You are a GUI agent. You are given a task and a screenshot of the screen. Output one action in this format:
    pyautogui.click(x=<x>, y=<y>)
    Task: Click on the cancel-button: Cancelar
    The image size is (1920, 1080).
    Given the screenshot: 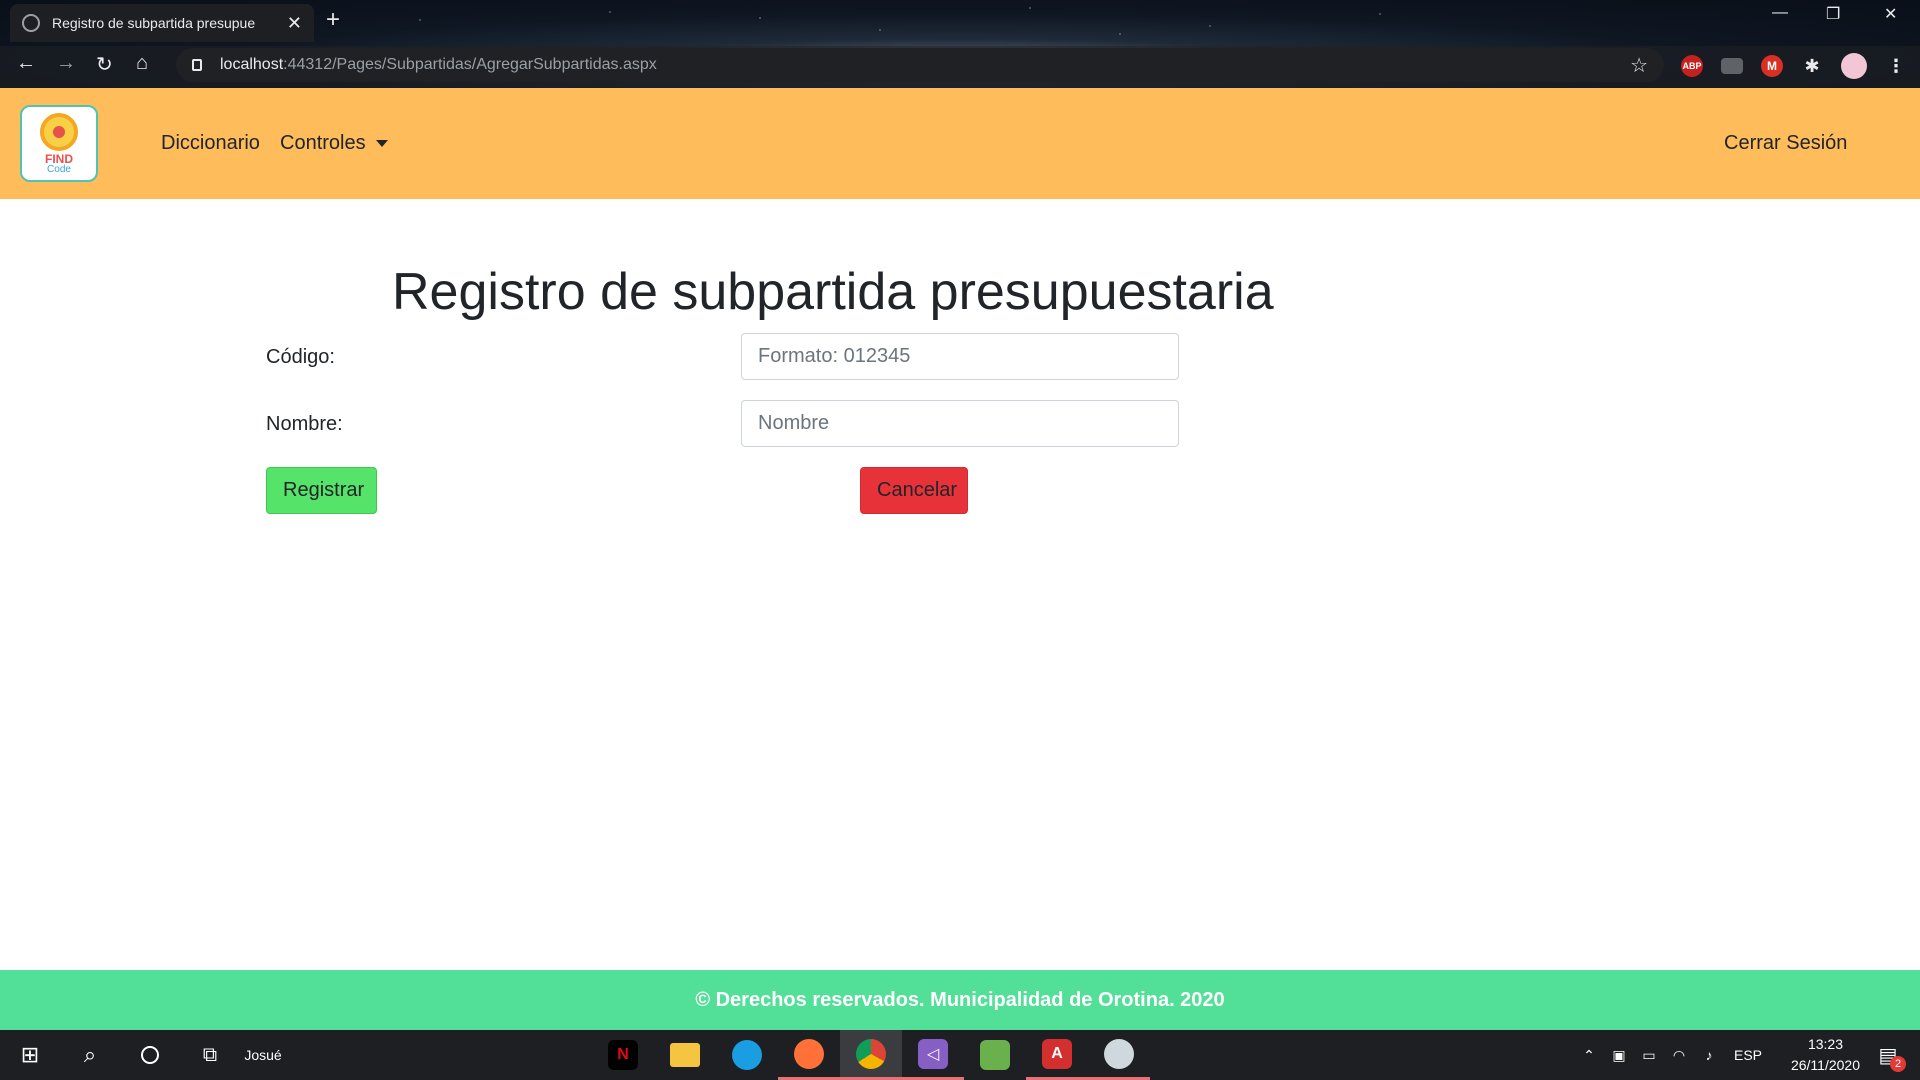 What is the action you would take?
    pyautogui.click(x=914, y=490)
    